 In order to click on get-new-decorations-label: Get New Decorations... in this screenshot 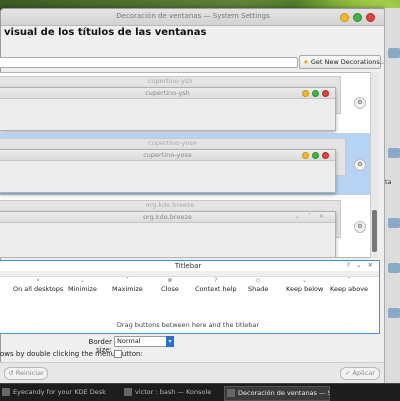, I will do `click(348, 62)`.